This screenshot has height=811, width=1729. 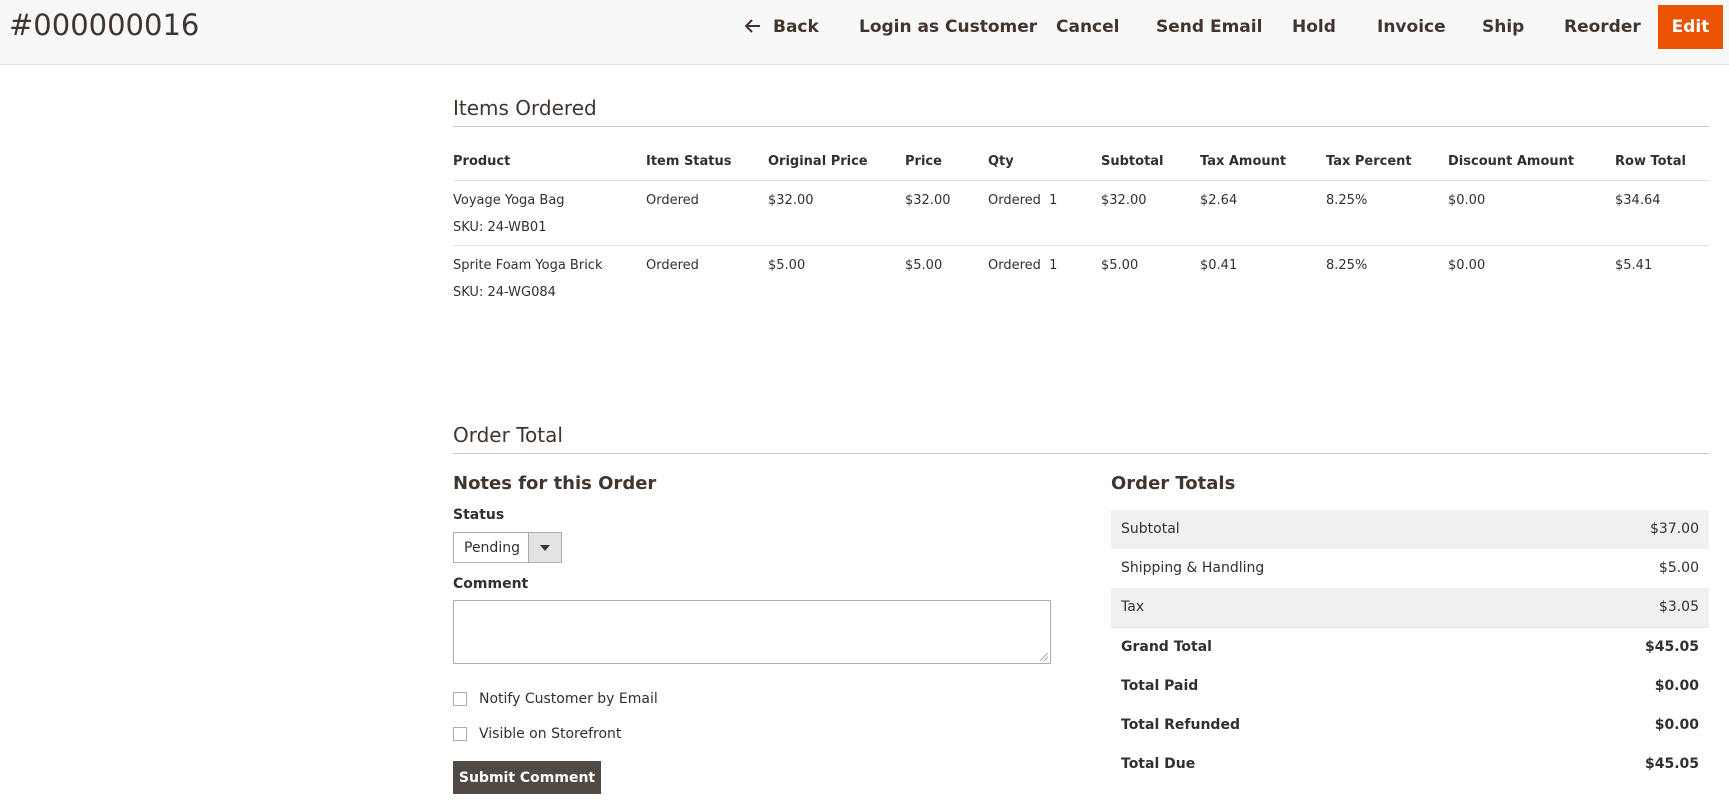 What do you see at coordinates (1511, 161) in the screenshot?
I see `column-header: Discount Amount` at bounding box center [1511, 161].